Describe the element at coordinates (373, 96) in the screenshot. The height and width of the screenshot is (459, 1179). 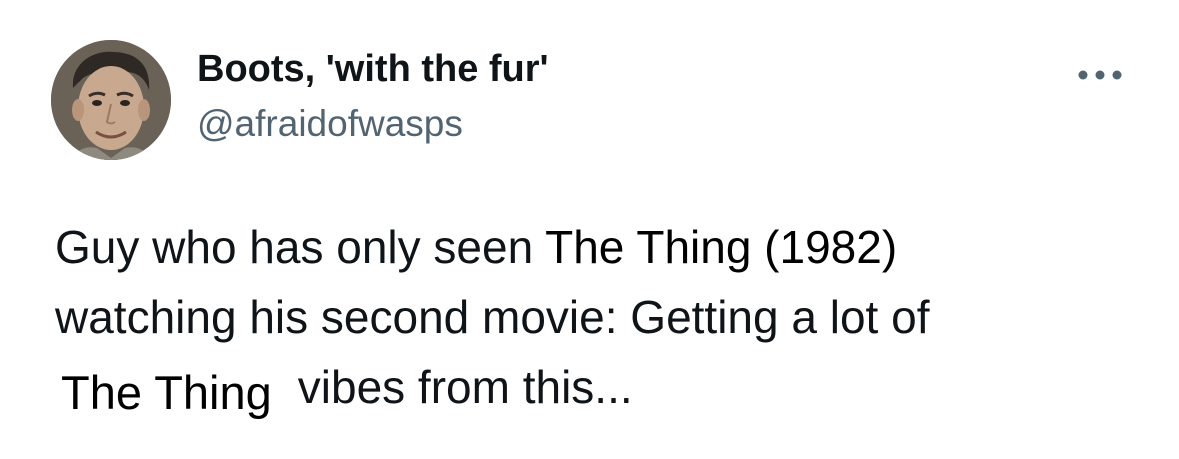
I see `author-header: Boots, 'with the fur' @afraidofwasps` at that location.